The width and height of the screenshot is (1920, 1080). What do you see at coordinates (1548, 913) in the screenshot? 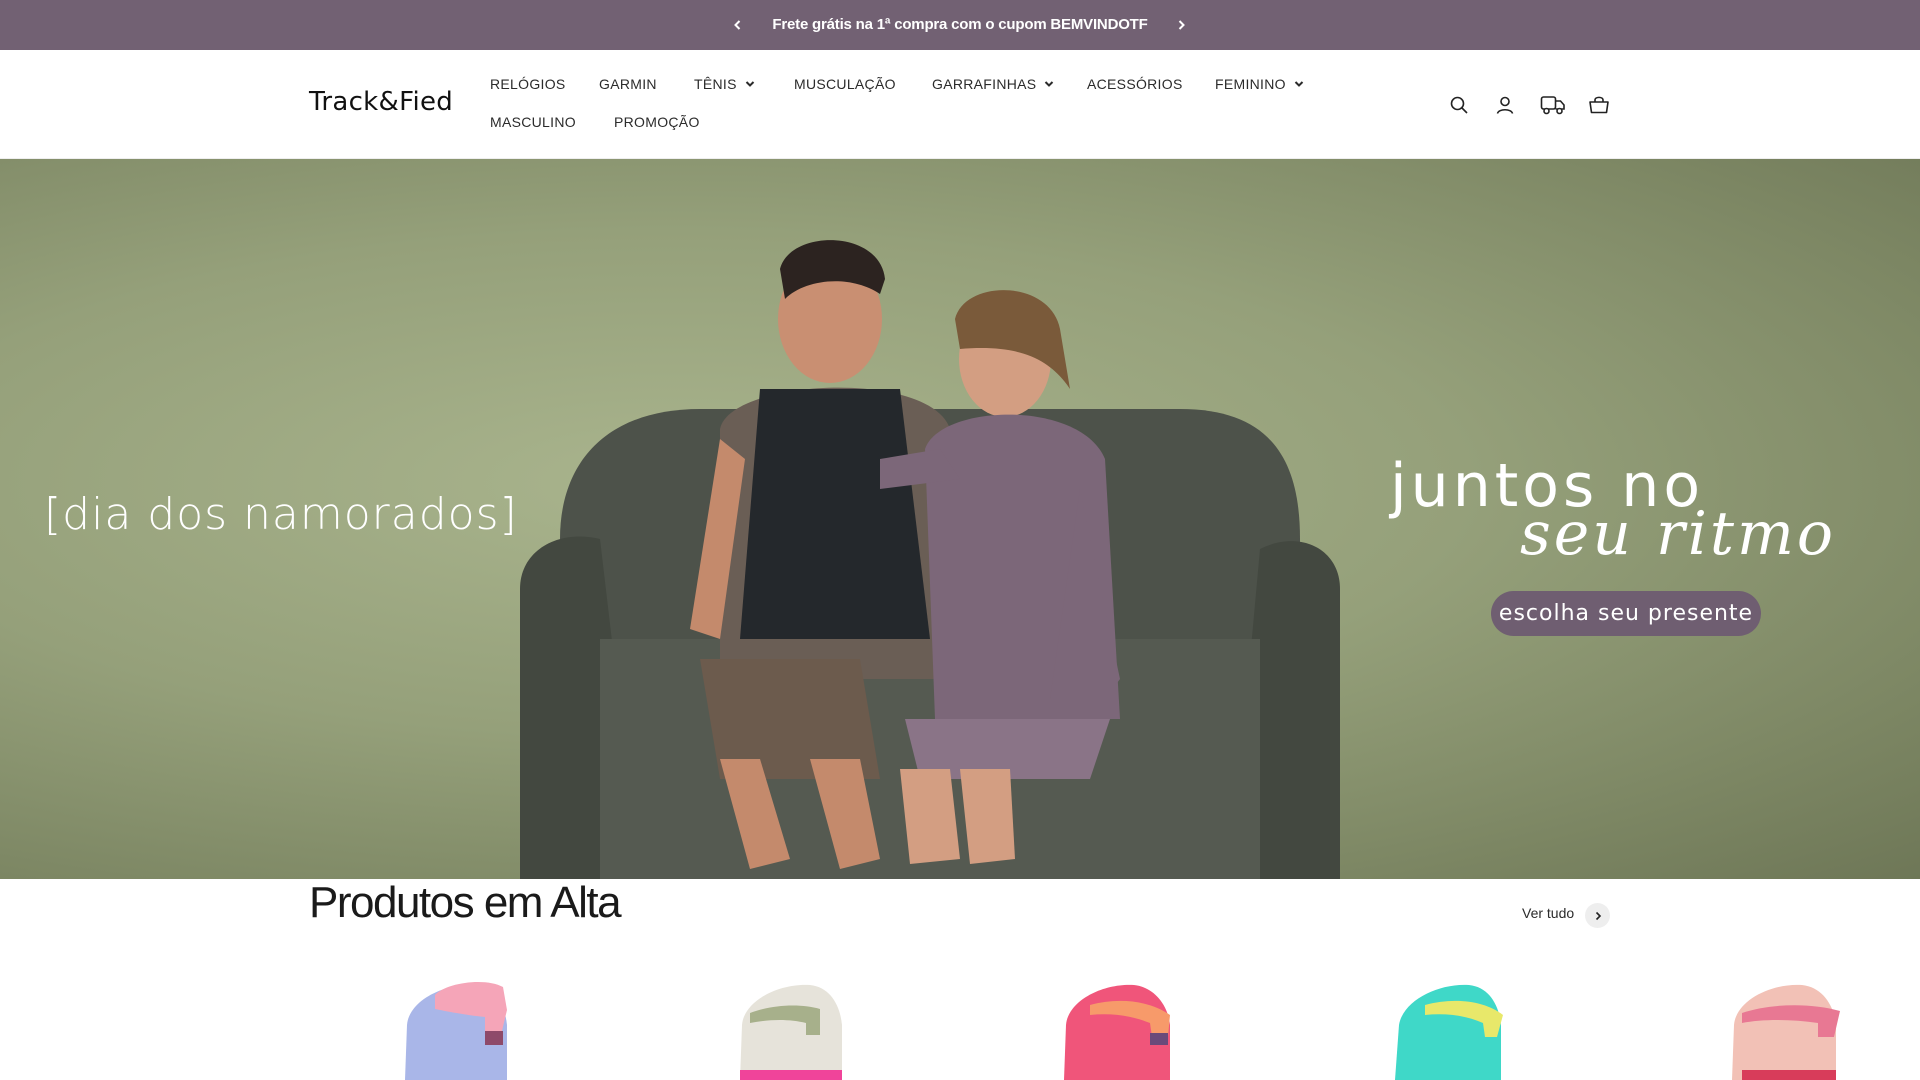
I see `view-all-link: Ver tudo` at bounding box center [1548, 913].